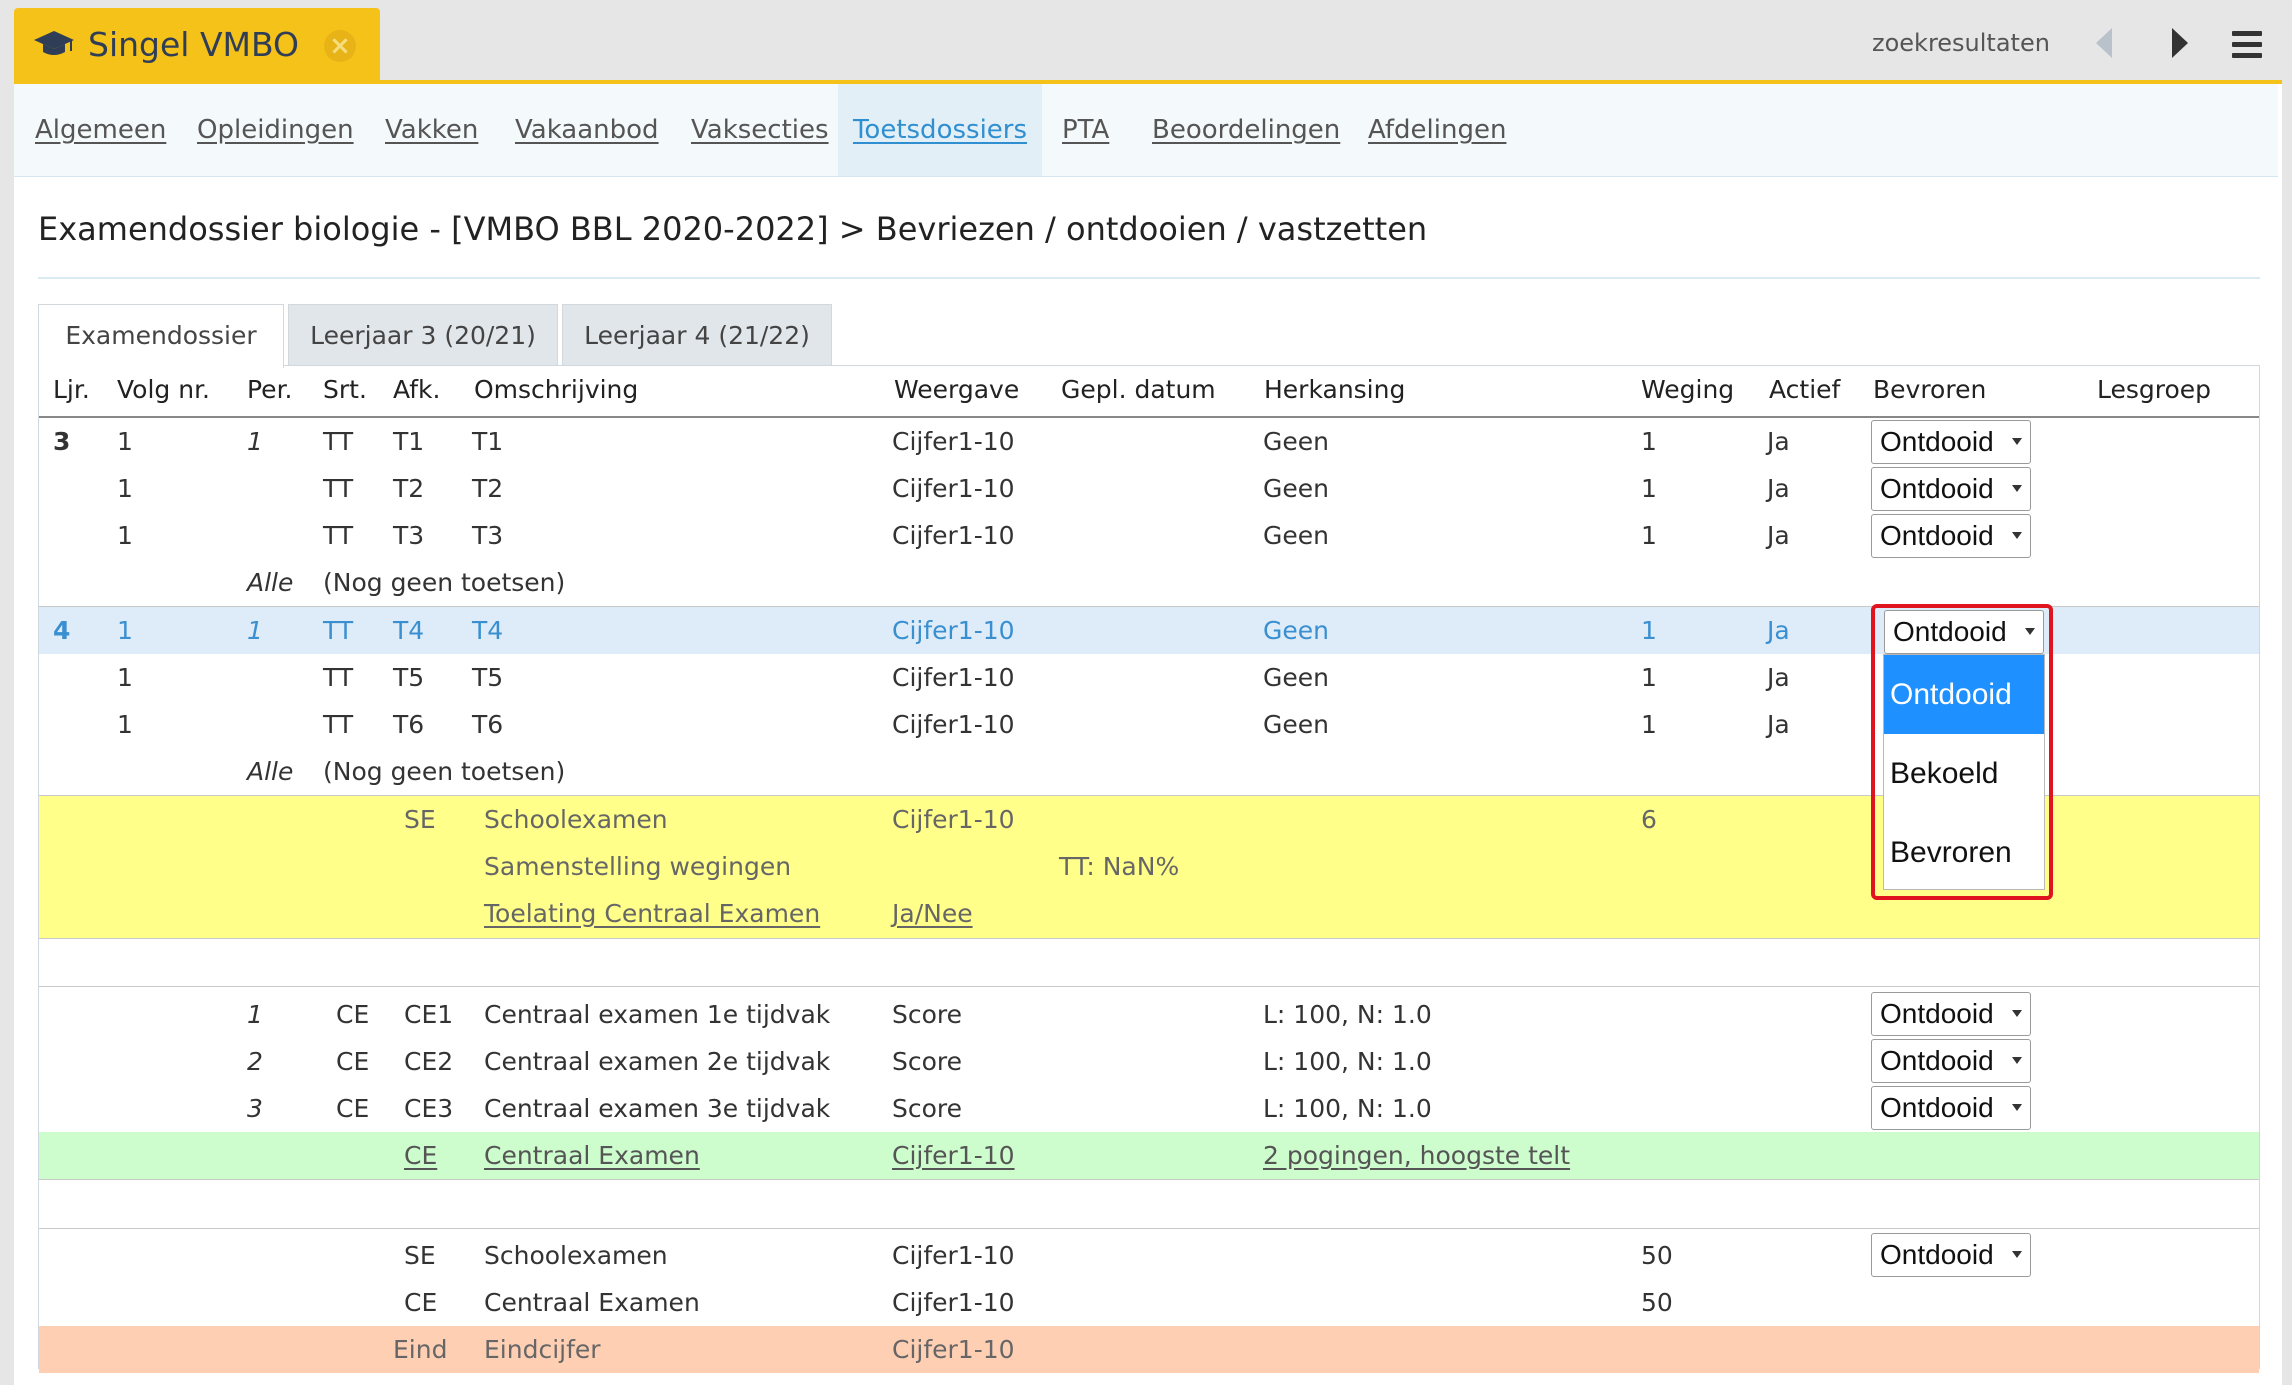  I want to click on cell-afk: Eind, so click(420, 1349).